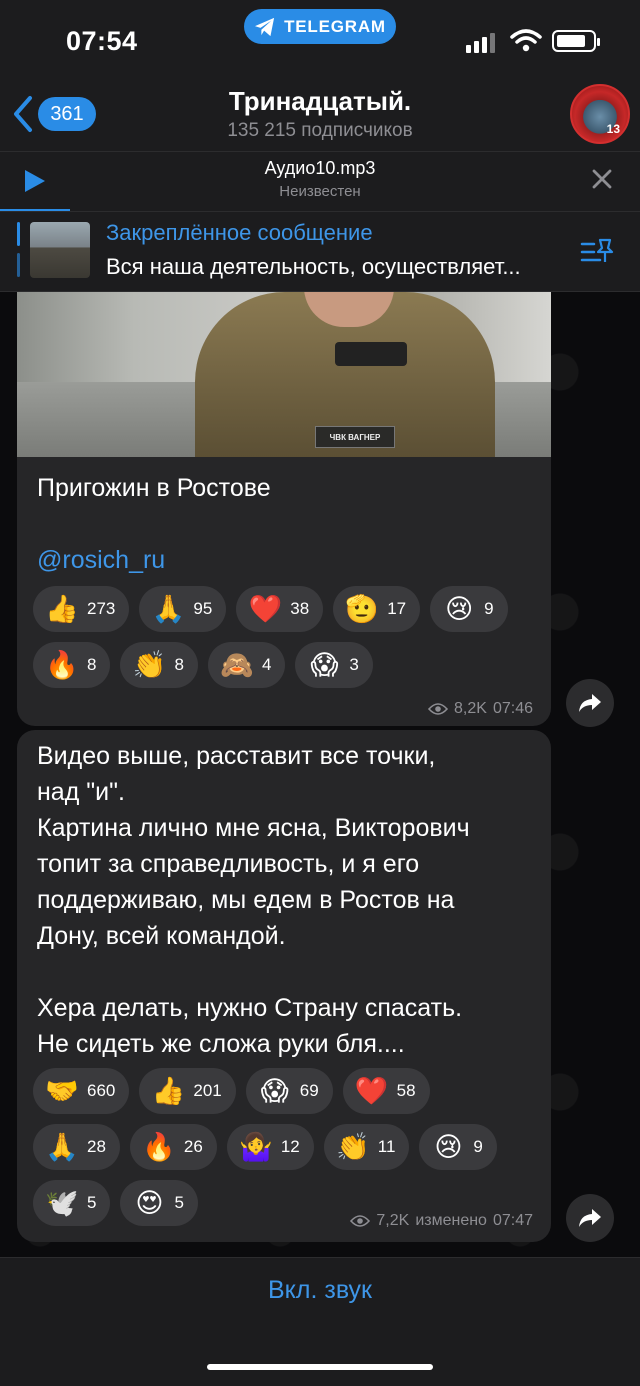  Describe the element at coordinates (613, 129) in the screenshot. I see `avatar-badge-text: 13` at that location.